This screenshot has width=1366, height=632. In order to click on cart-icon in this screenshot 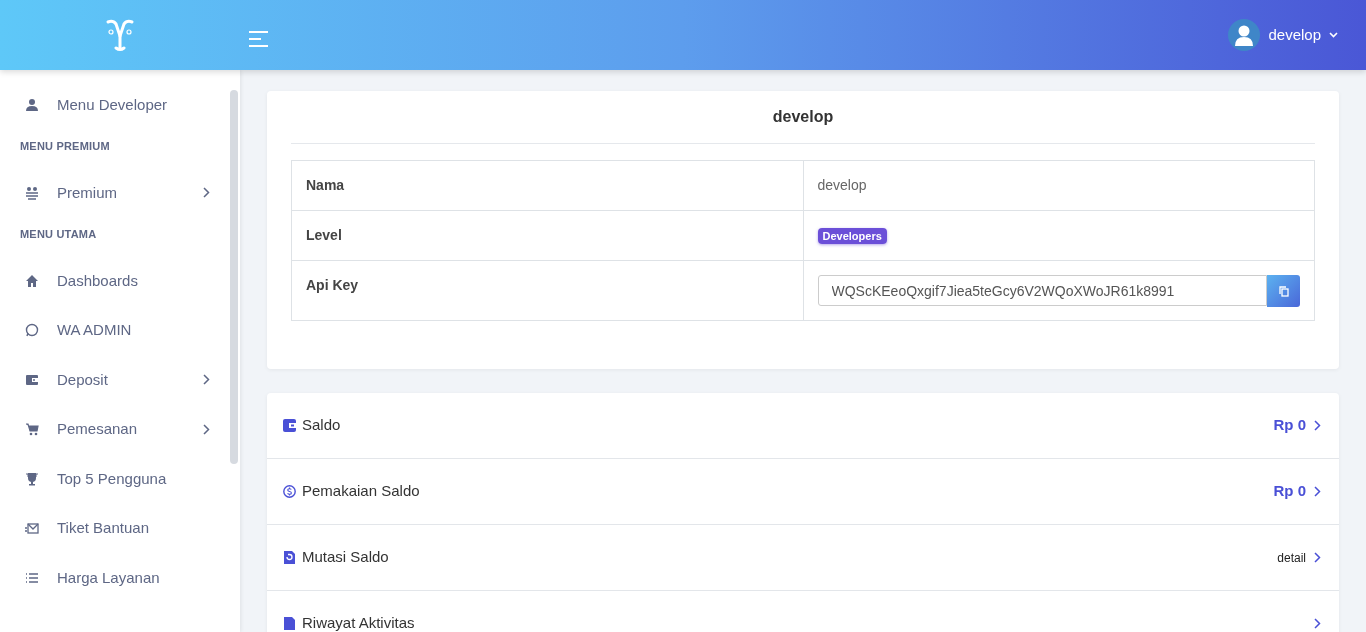, I will do `click(32, 429)`.